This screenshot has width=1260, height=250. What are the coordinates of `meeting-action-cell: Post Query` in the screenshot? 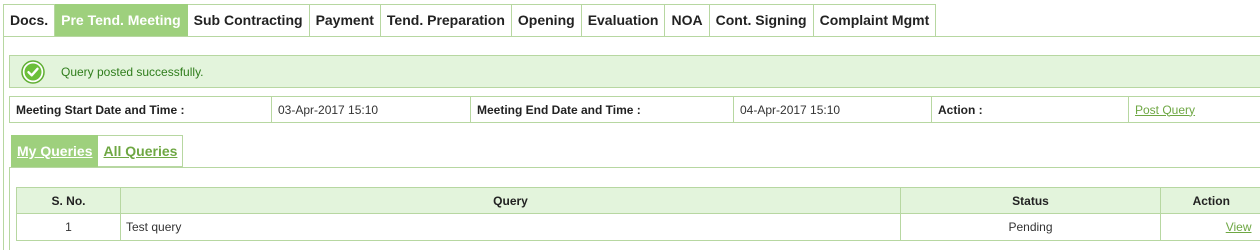 It's located at (1194, 109).